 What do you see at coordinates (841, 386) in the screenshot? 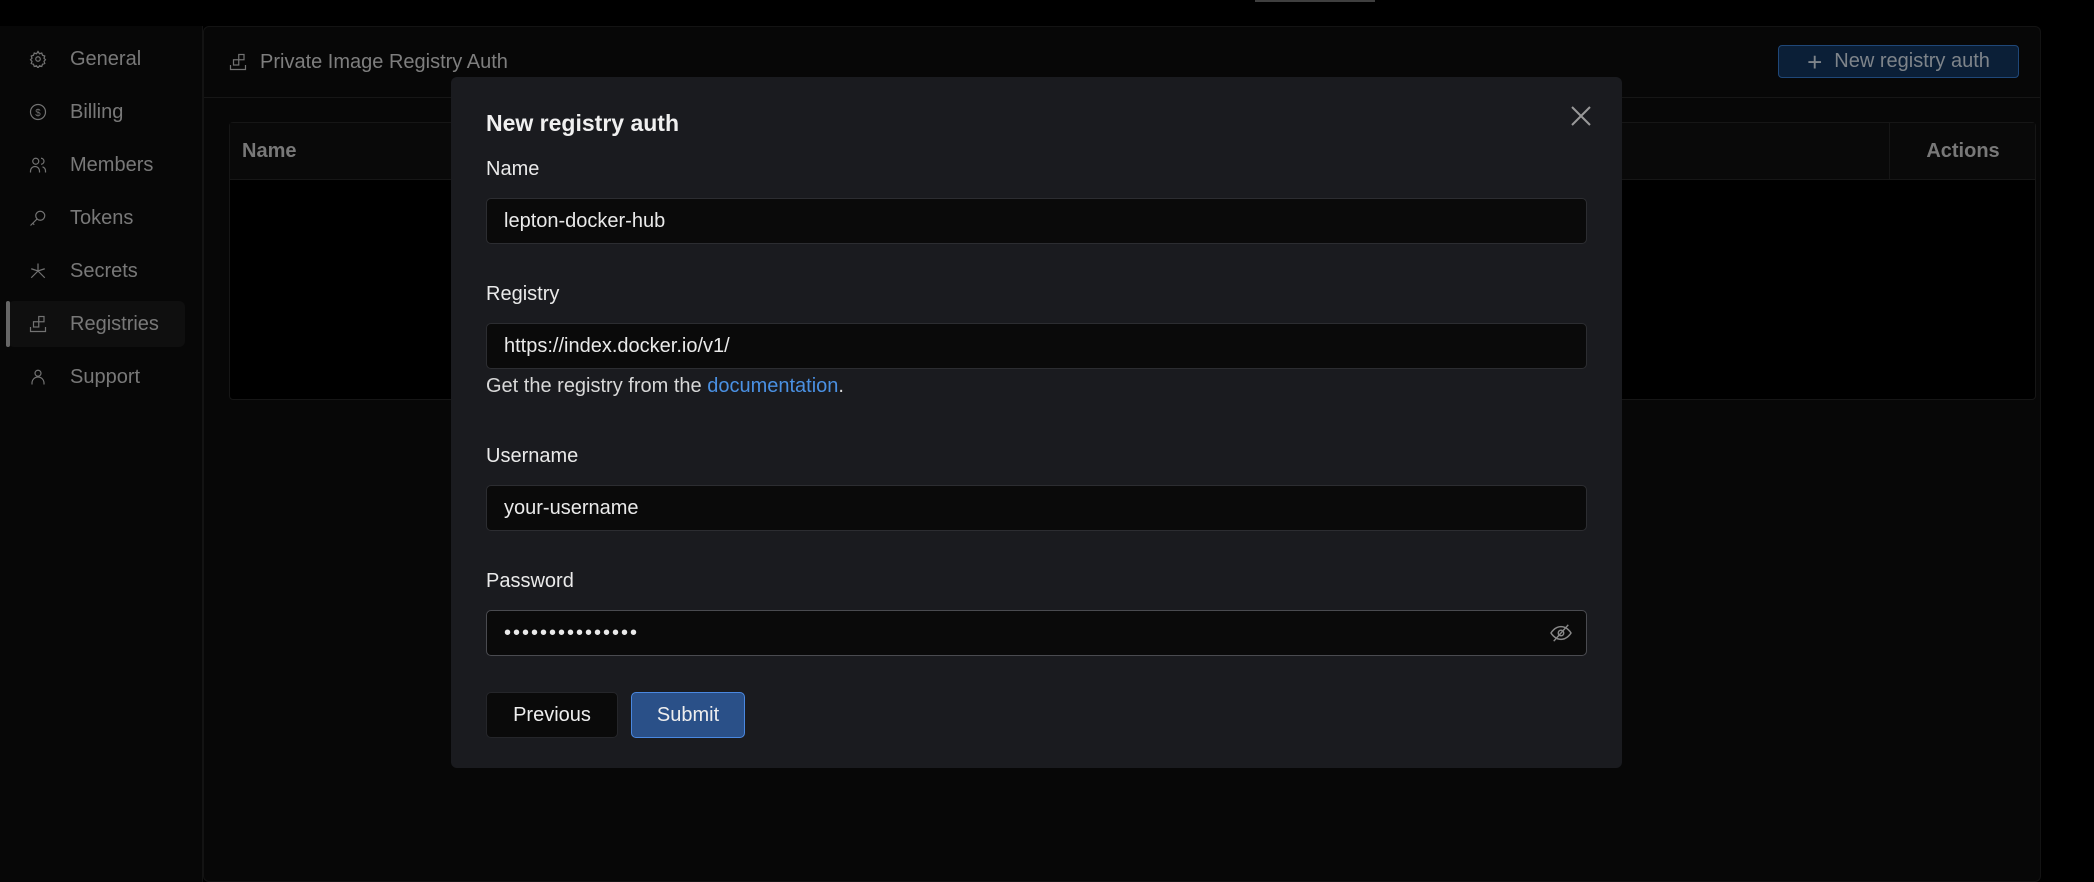
I see `help-suffix: .` at bounding box center [841, 386].